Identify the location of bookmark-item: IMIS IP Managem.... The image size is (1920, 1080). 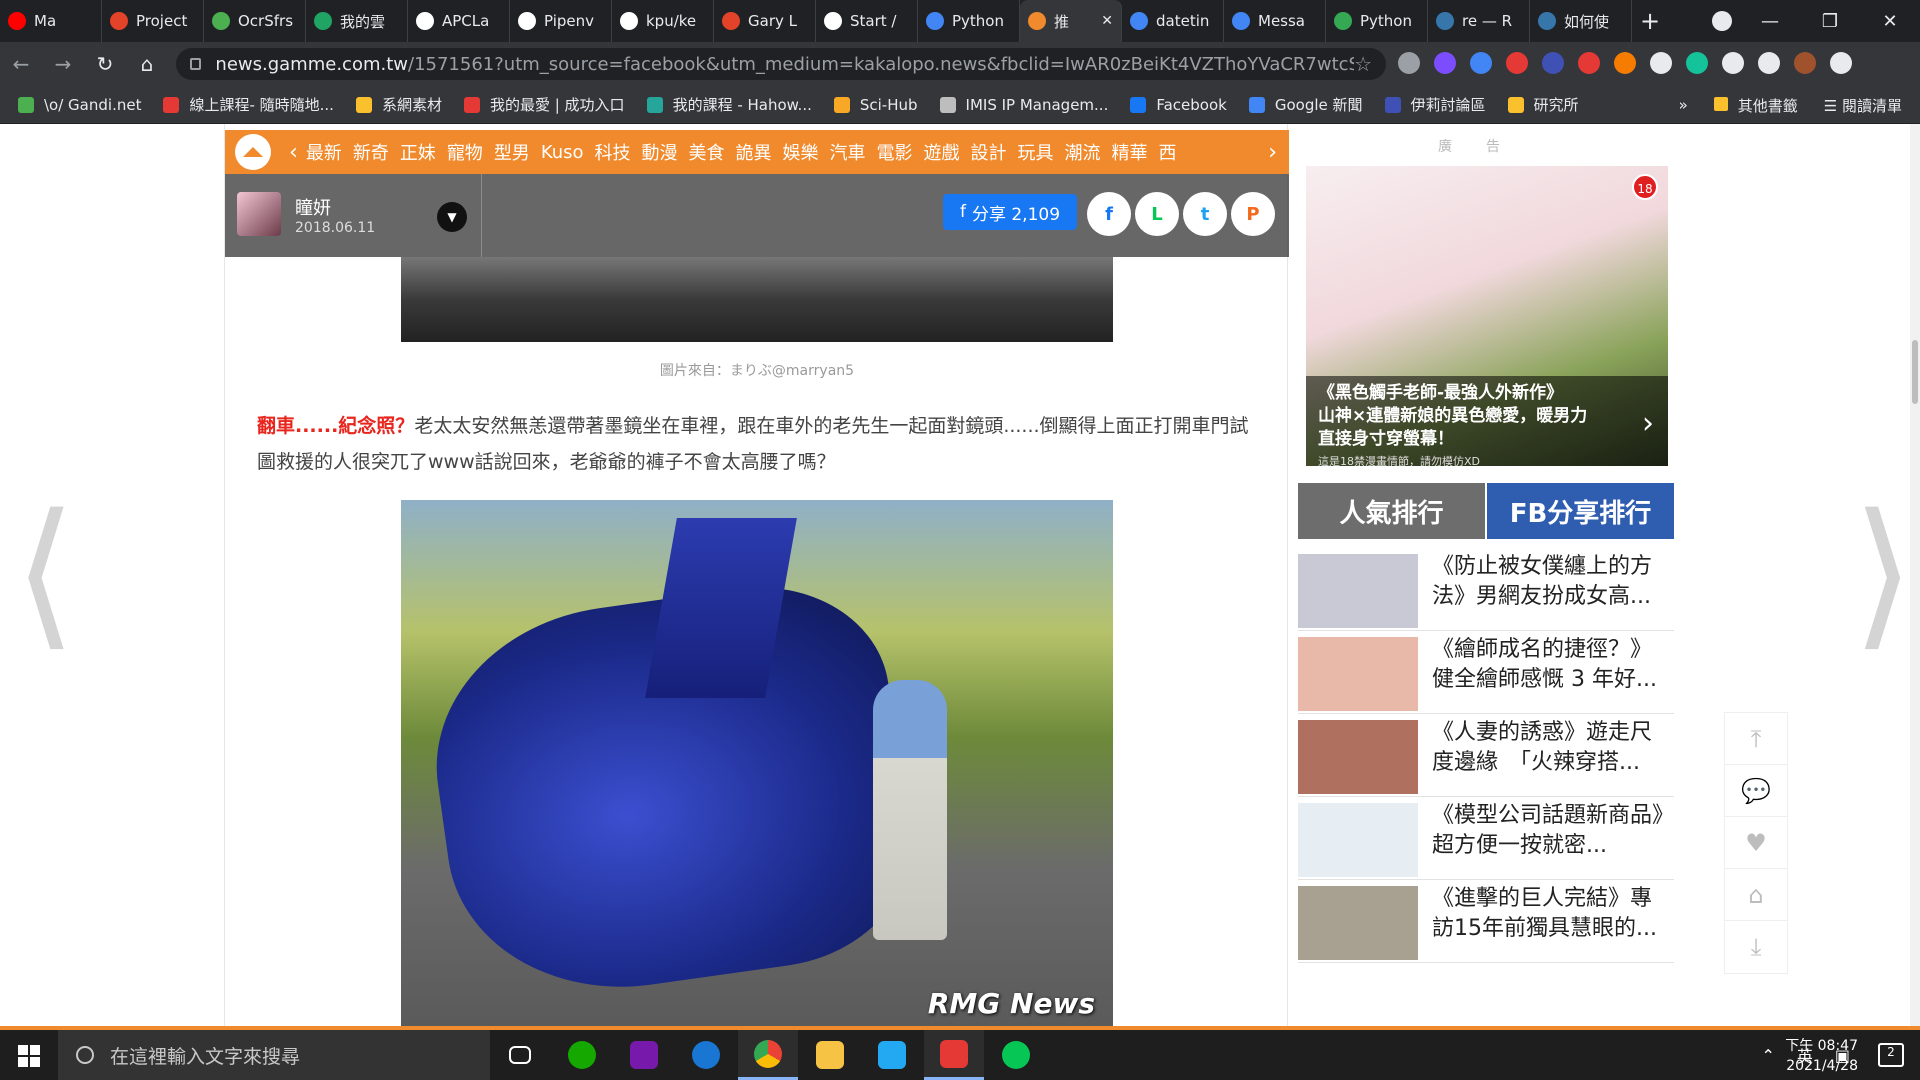
(1023, 105).